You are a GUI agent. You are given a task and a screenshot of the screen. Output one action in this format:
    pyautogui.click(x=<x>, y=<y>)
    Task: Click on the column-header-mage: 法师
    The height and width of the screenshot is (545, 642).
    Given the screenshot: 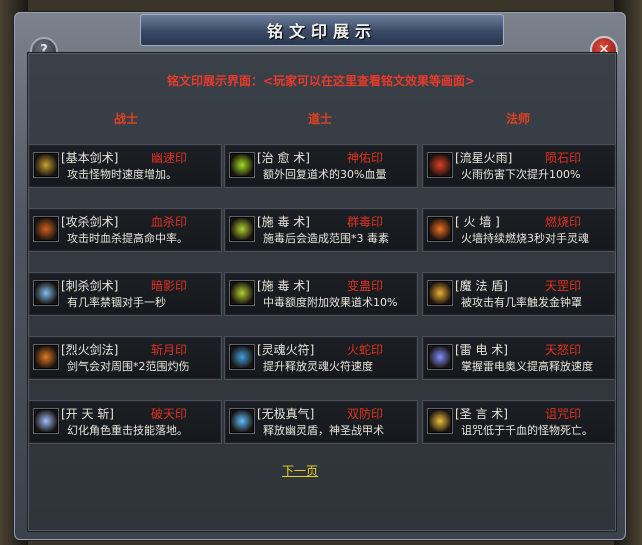 What is the action you would take?
    pyautogui.click(x=517, y=119)
    